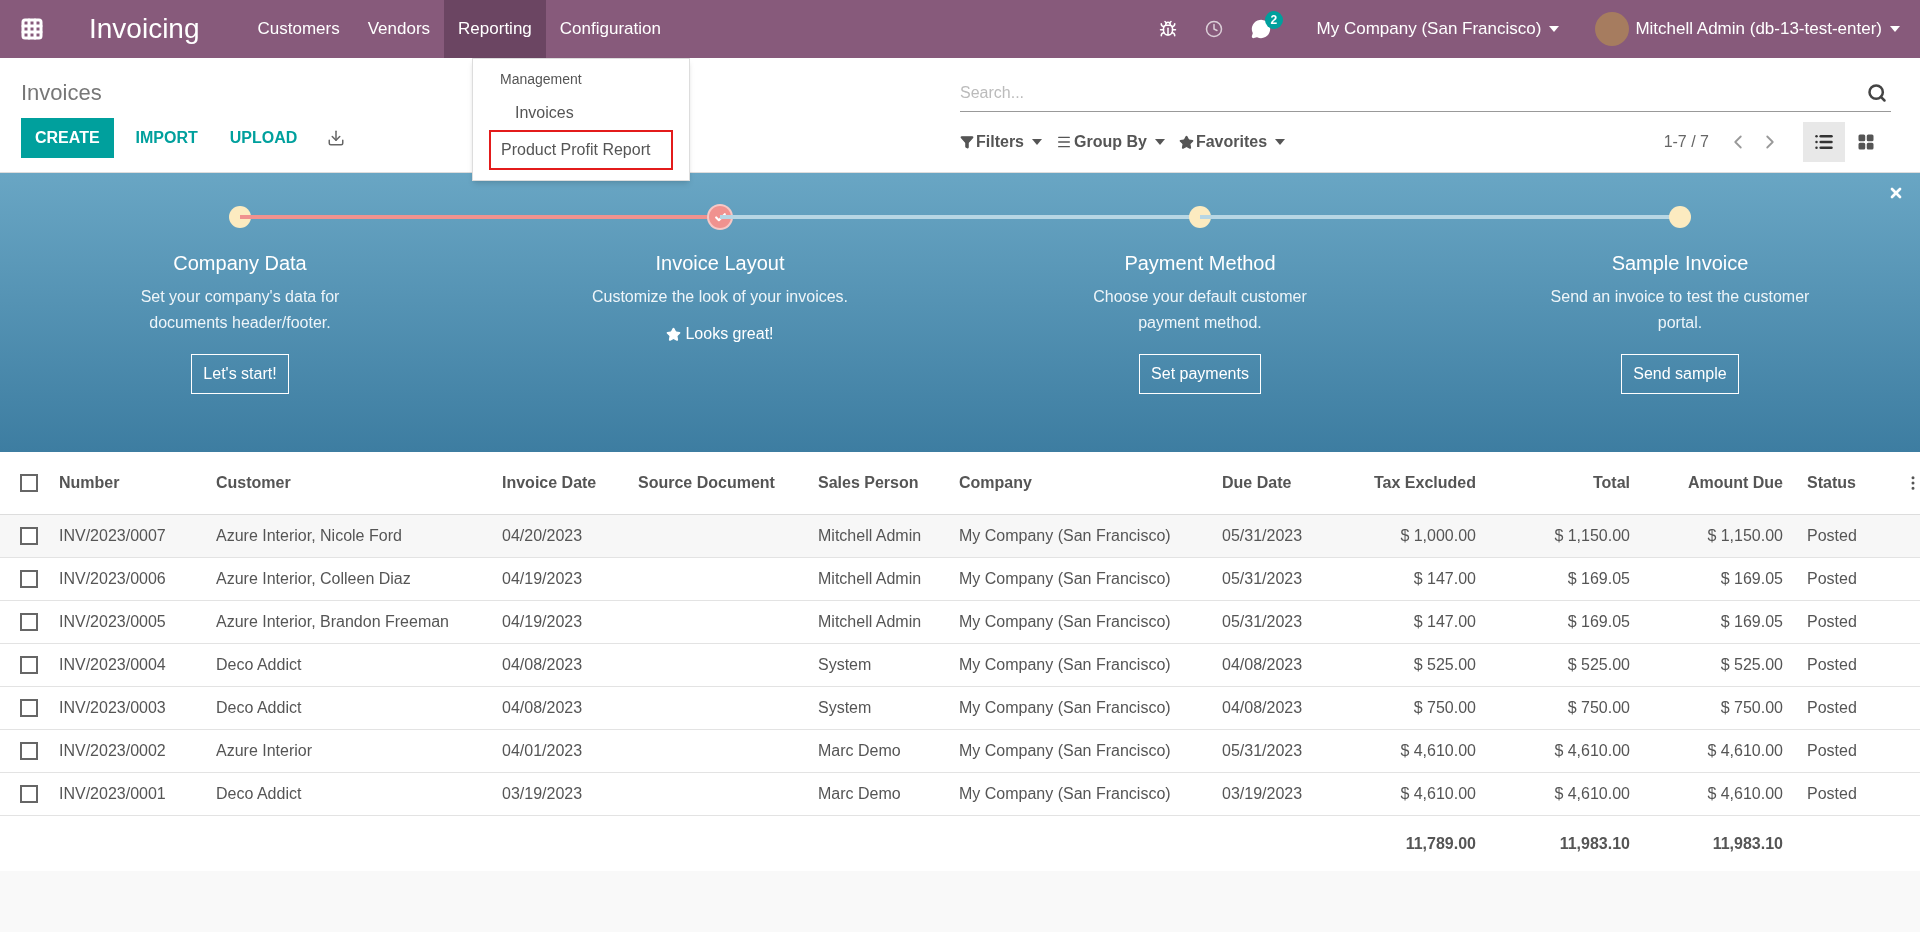 This screenshot has width=1920, height=932. What do you see at coordinates (298, 29) in the screenshot?
I see `menu-item: Customers` at bounding box center [298, 29].